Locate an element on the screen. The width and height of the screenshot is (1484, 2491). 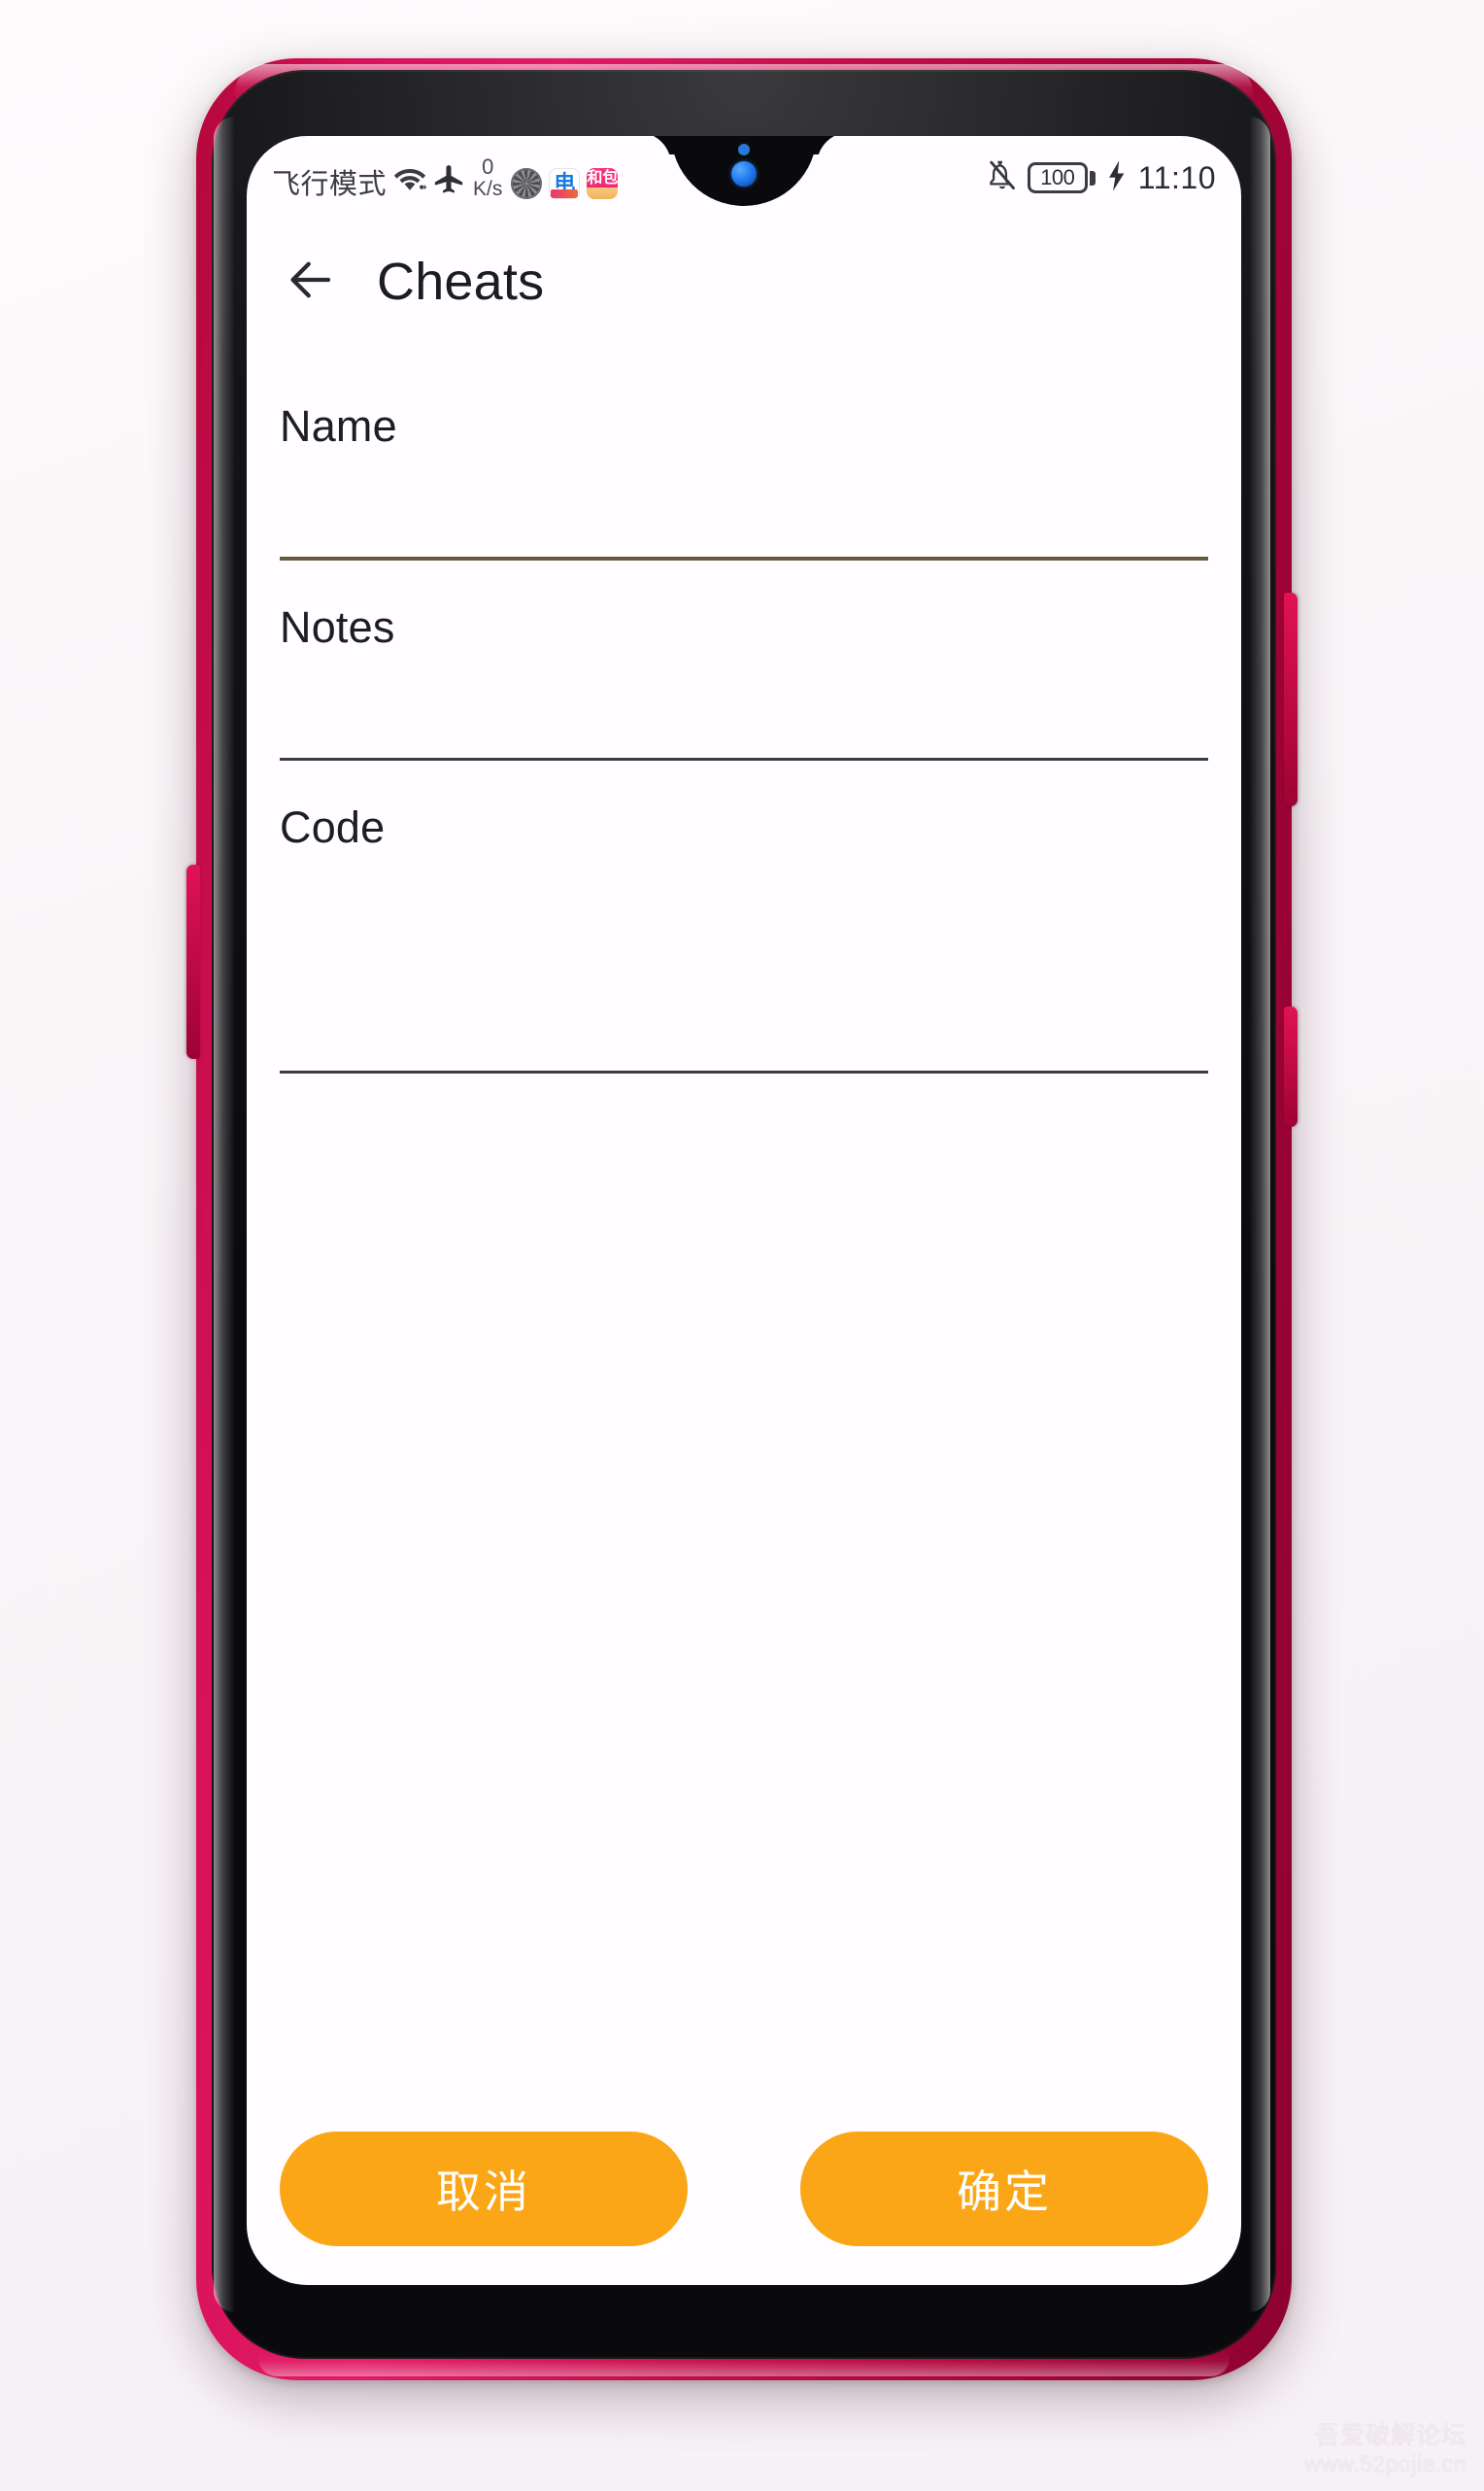
confirm-button: 确定 is located at coordinates (1004, 2189).